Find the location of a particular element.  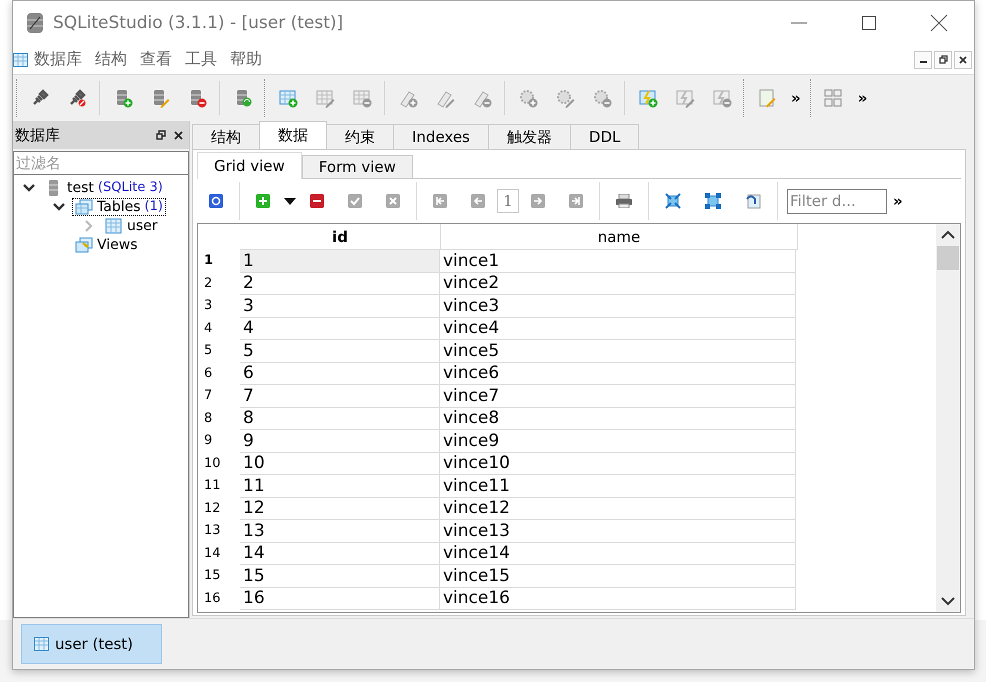

table-cell: 1 is located at coordinates (340, 261).